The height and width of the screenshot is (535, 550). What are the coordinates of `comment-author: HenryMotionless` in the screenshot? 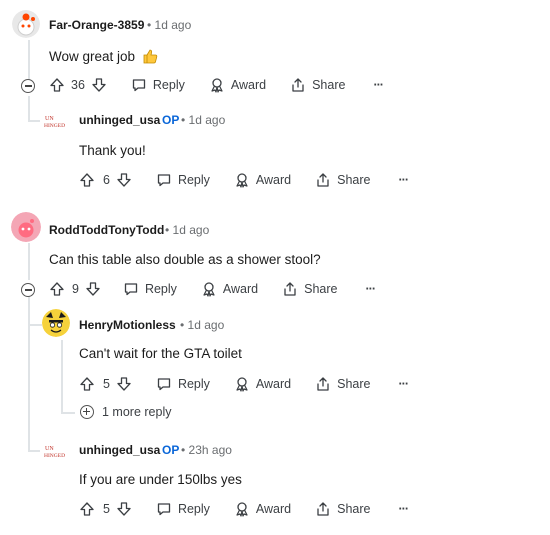 It's located at (127, 325).